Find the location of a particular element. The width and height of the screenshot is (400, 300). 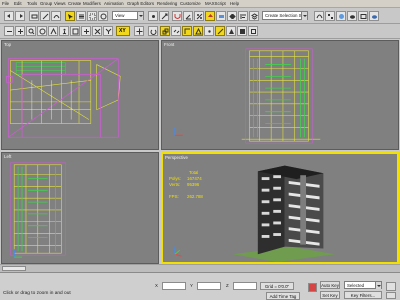

y-coordinate-field is located at coordinates (209, 286).